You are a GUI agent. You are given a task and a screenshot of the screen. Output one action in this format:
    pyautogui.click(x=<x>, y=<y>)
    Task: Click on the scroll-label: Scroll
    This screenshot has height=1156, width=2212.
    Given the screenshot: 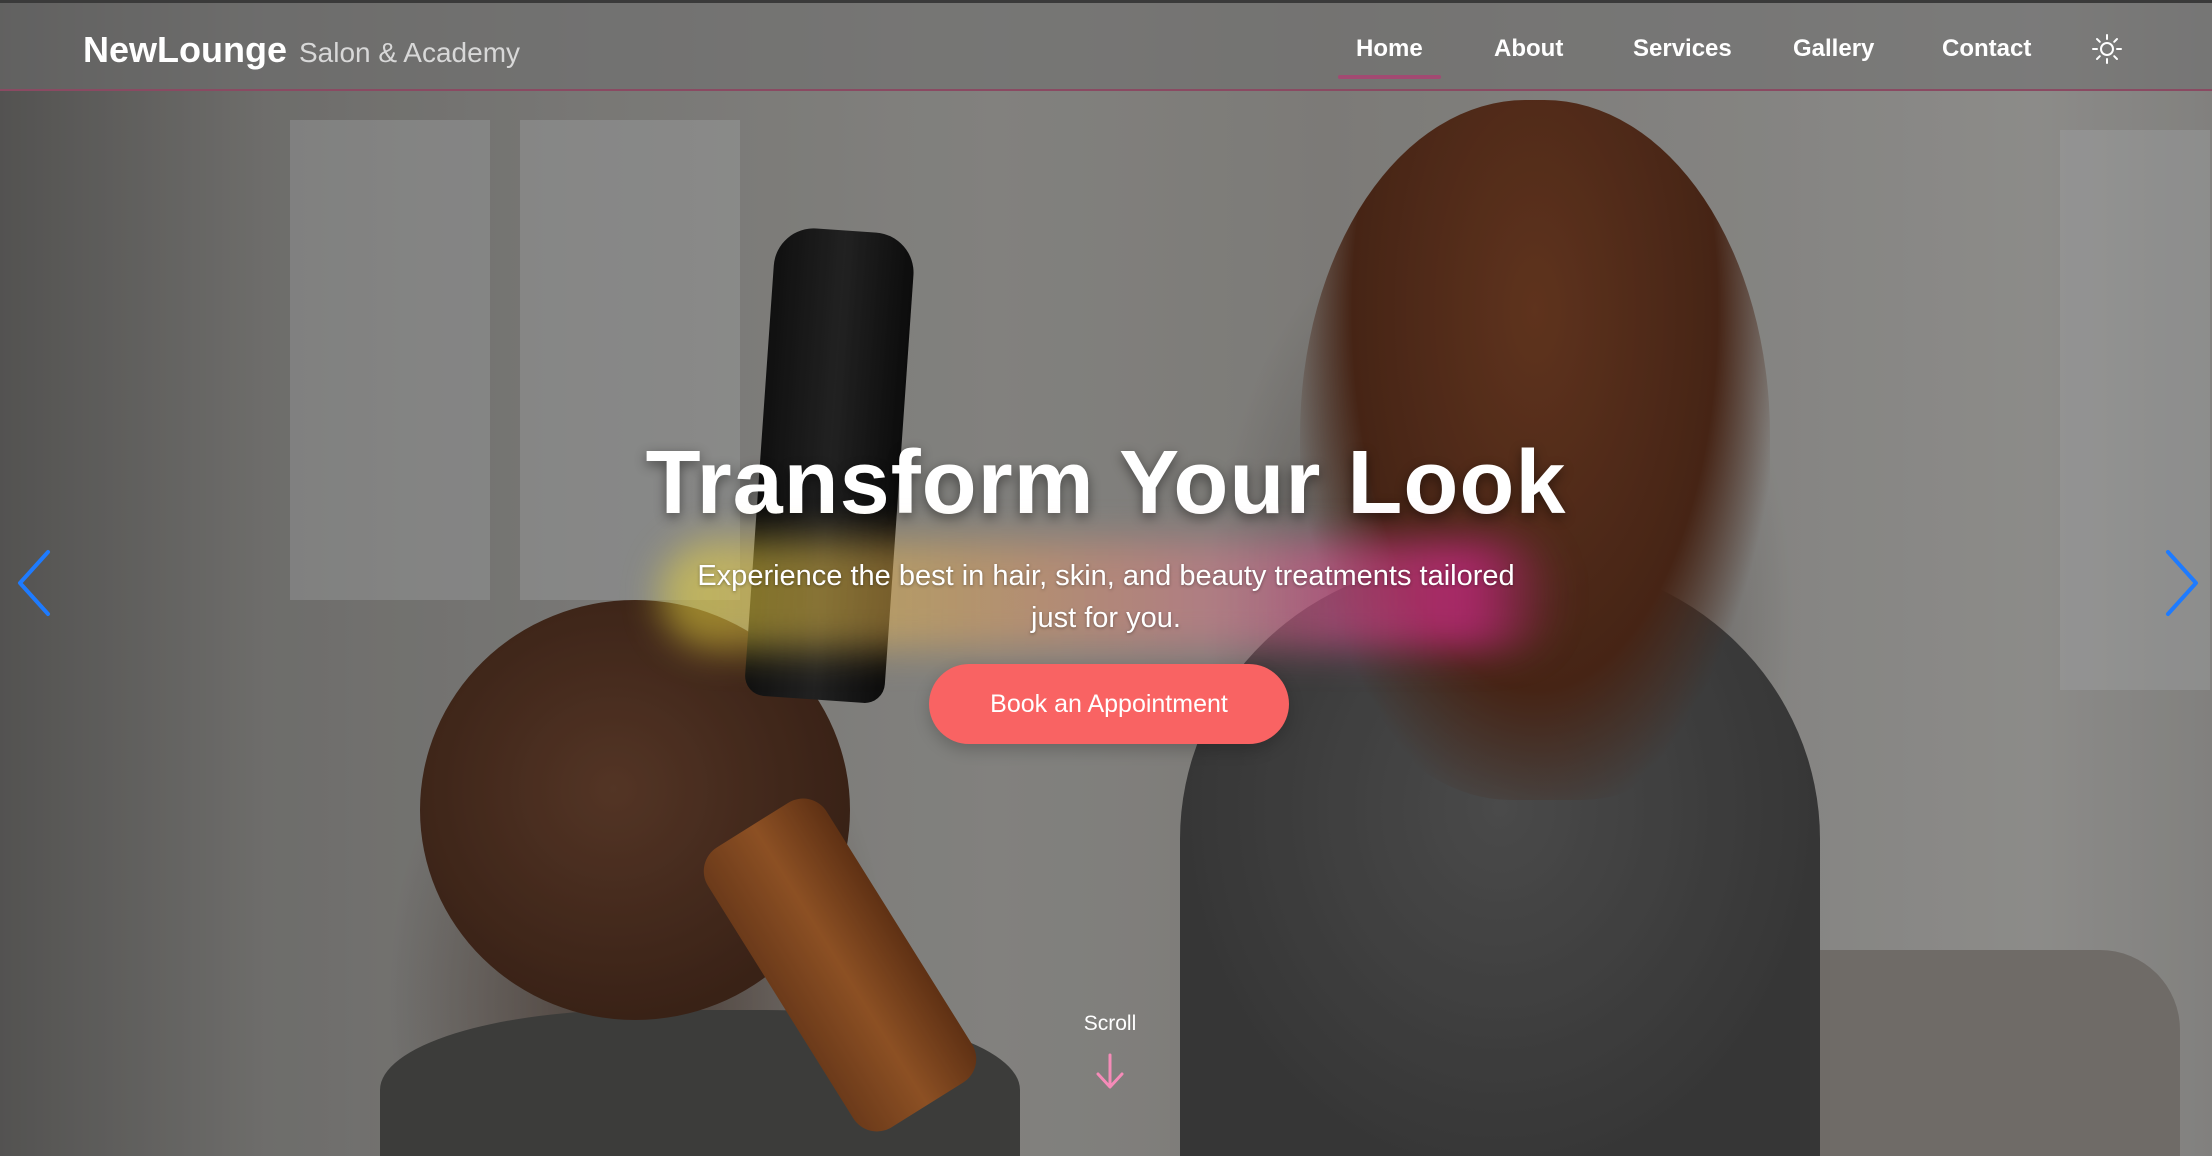 What is the action you would take?
    pyautogui.click(x=1110, y=1023)
    